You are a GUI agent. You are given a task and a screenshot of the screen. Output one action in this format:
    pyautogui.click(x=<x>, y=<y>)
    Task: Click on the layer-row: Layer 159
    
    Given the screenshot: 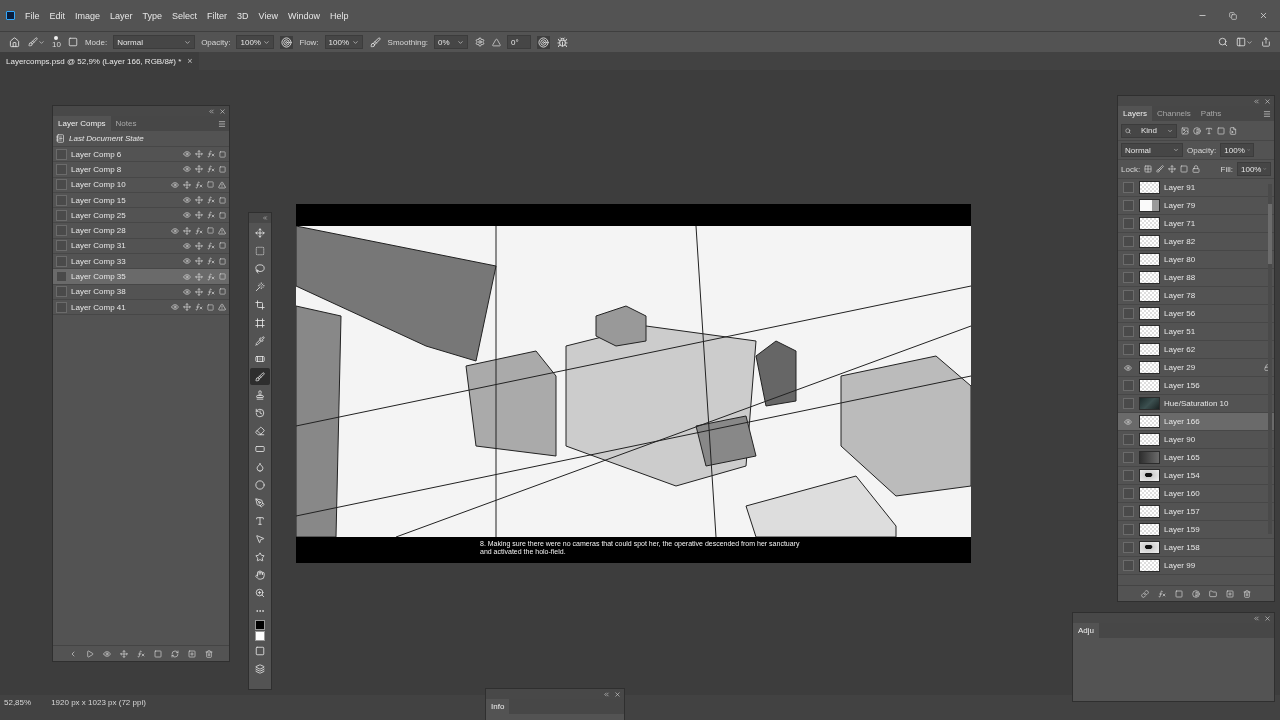 What is the action you would take?
    pyautogui.click(x=1196, y=530)
    